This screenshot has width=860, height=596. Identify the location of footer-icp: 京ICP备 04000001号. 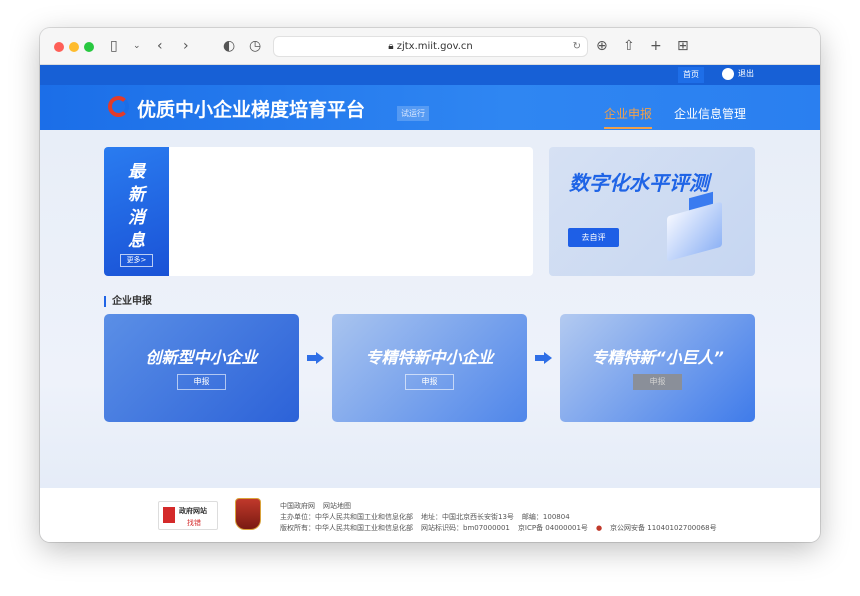
(553, 528).